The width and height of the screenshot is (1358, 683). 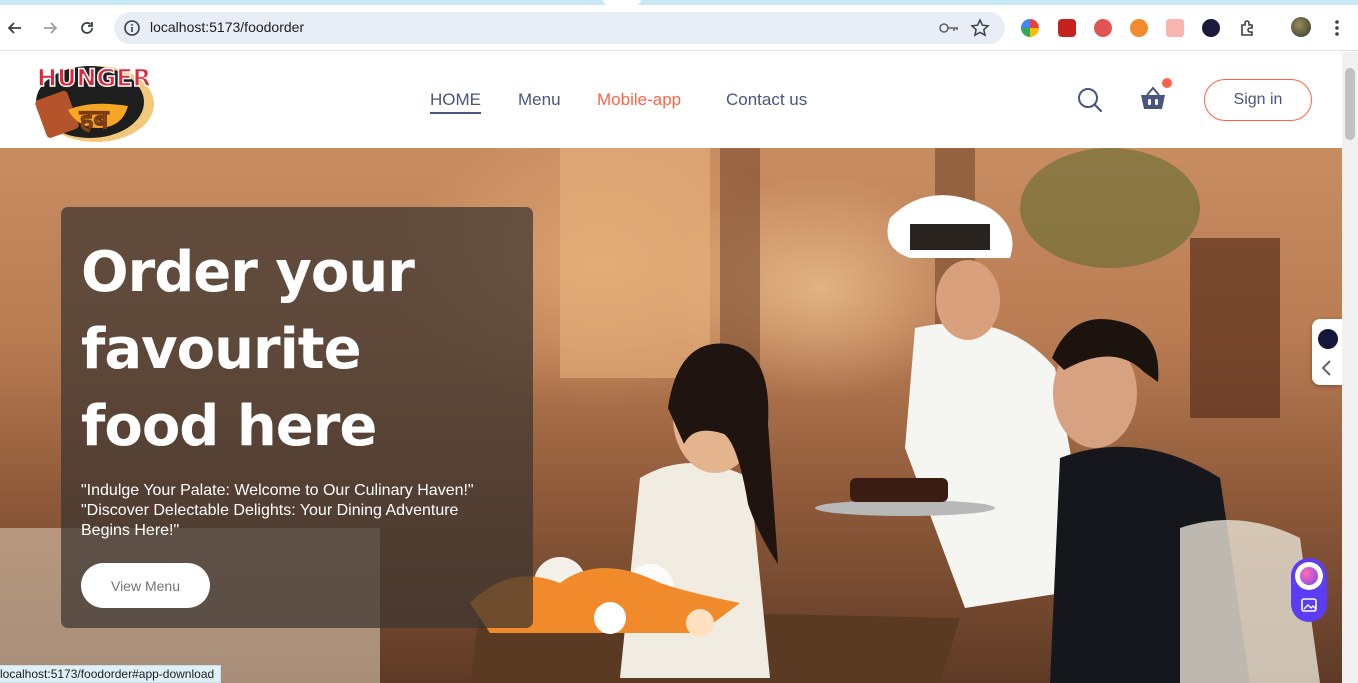 What do you see at coordinates (1139, 28) in the screenshot?
I see `orange-extension-icon` at bounding box center [1139, 28].